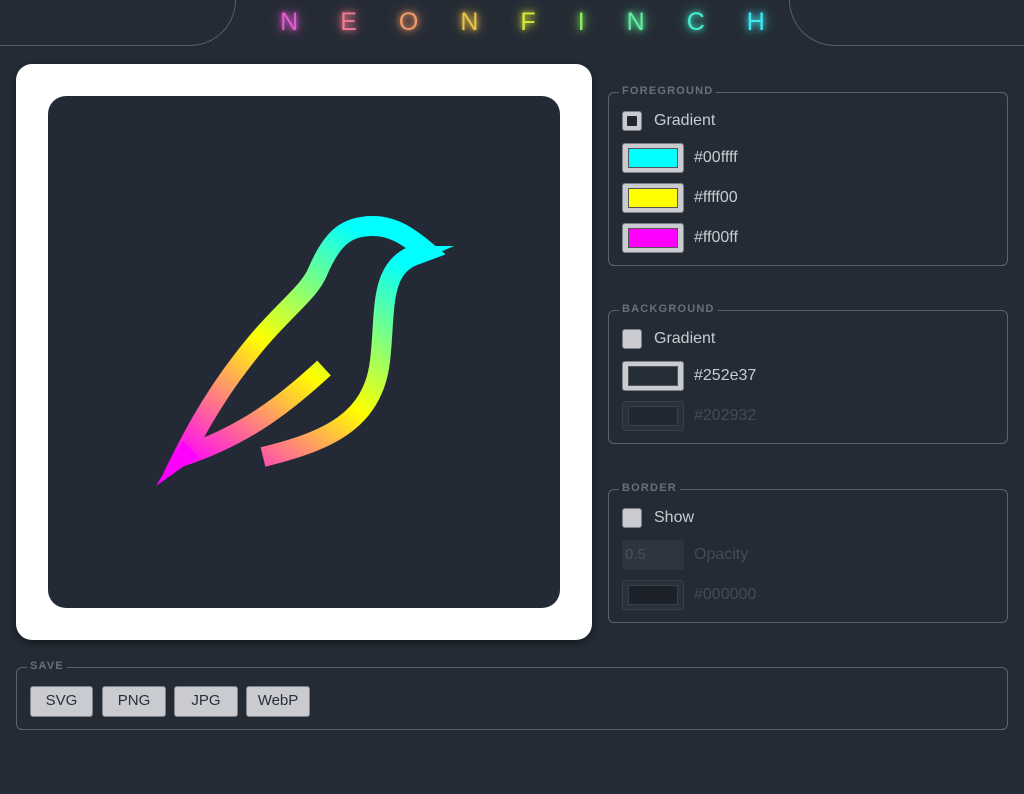 This screenshot has height=794, width=1024. What do you see at coordinates (653, 376) in the screenshot?
I see `background-color-1-picker` at bounding box center [653, 376].